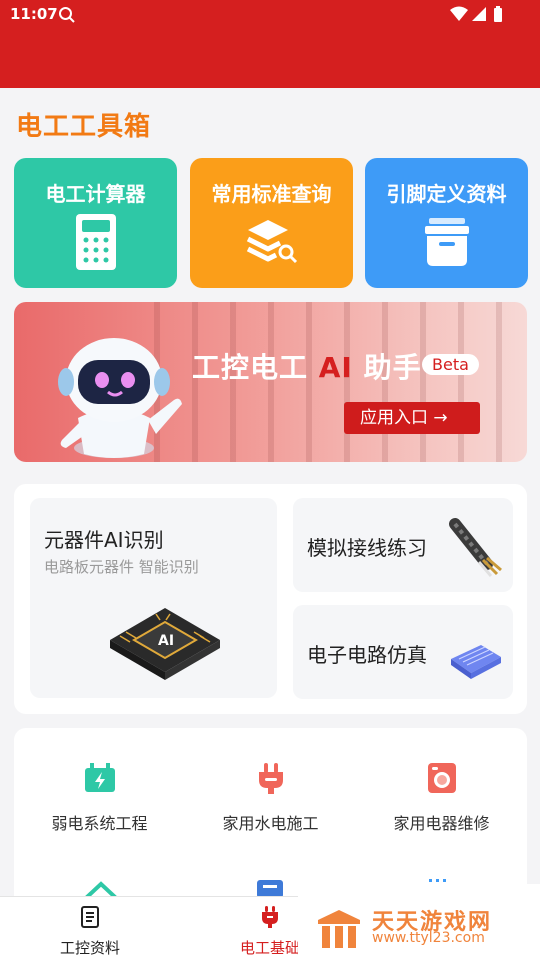 The width and height of the screenshot is (540, 960). Describe the element at coordinates (419, 922) in the screenshot. I see `site-watermark: 天天游戏网 www.ttyl23.com` at that location.